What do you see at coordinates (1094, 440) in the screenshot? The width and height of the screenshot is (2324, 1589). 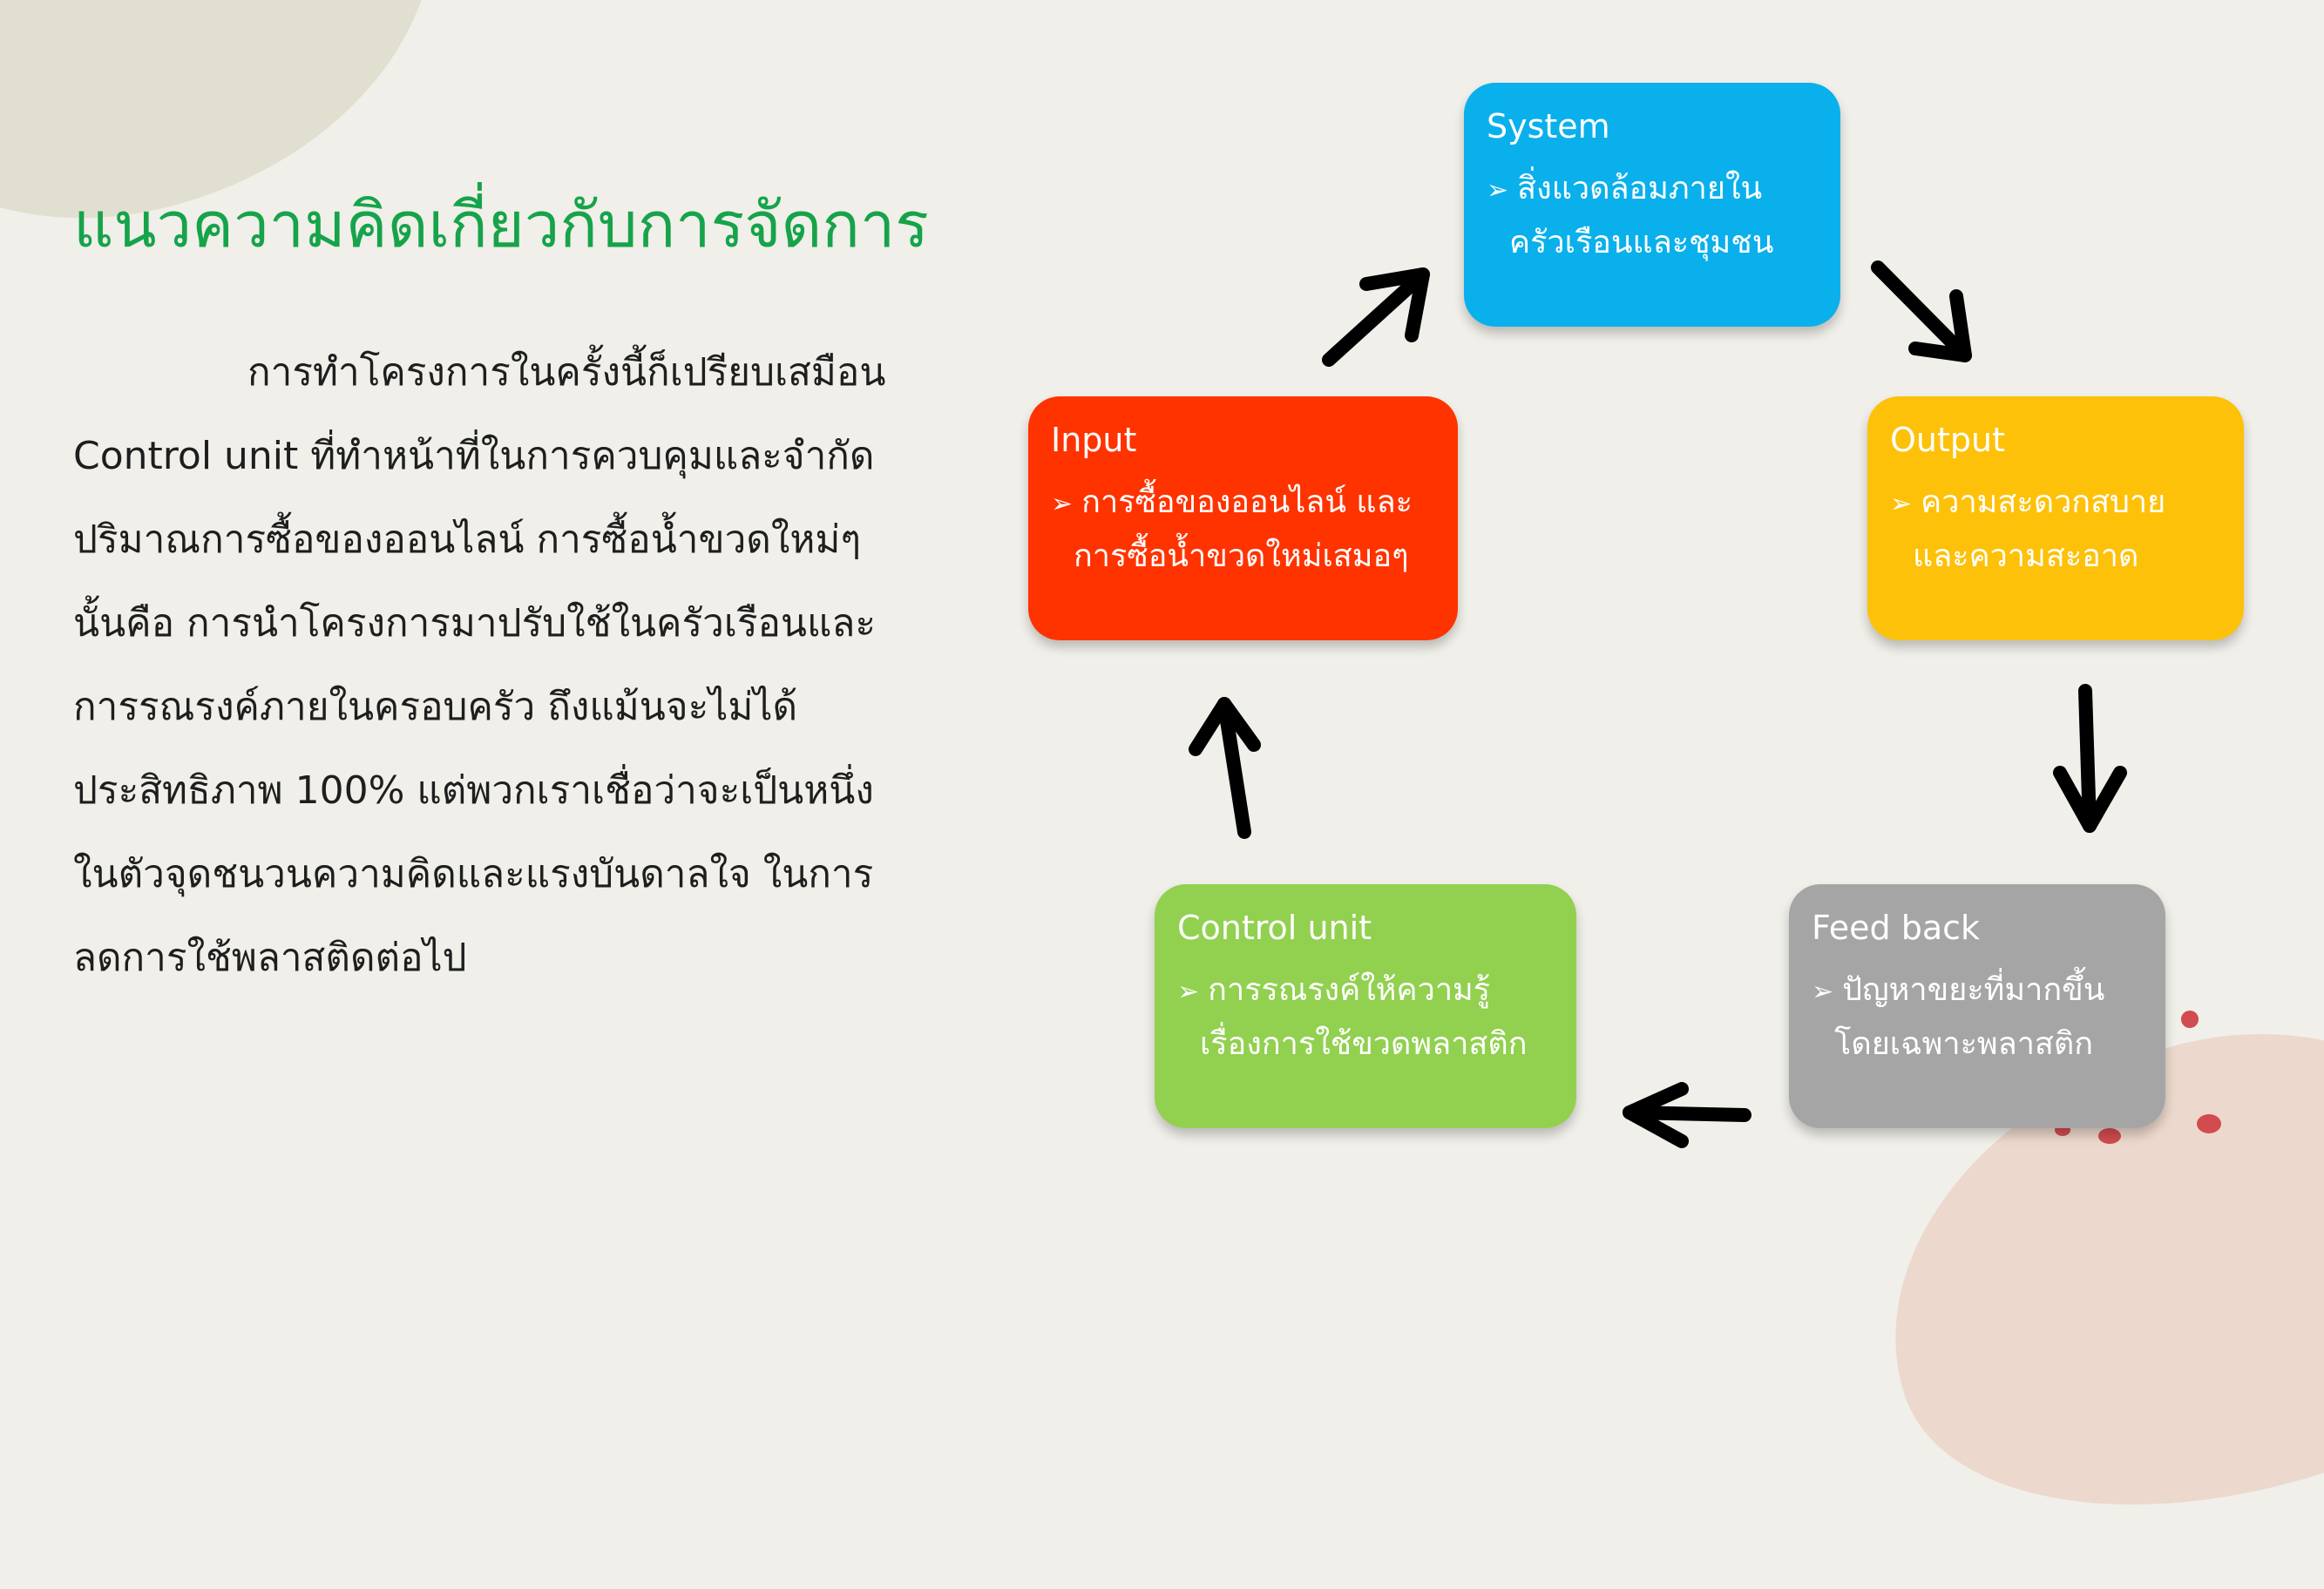 I see `input-title: Input` at bounding box center [1094, 440].